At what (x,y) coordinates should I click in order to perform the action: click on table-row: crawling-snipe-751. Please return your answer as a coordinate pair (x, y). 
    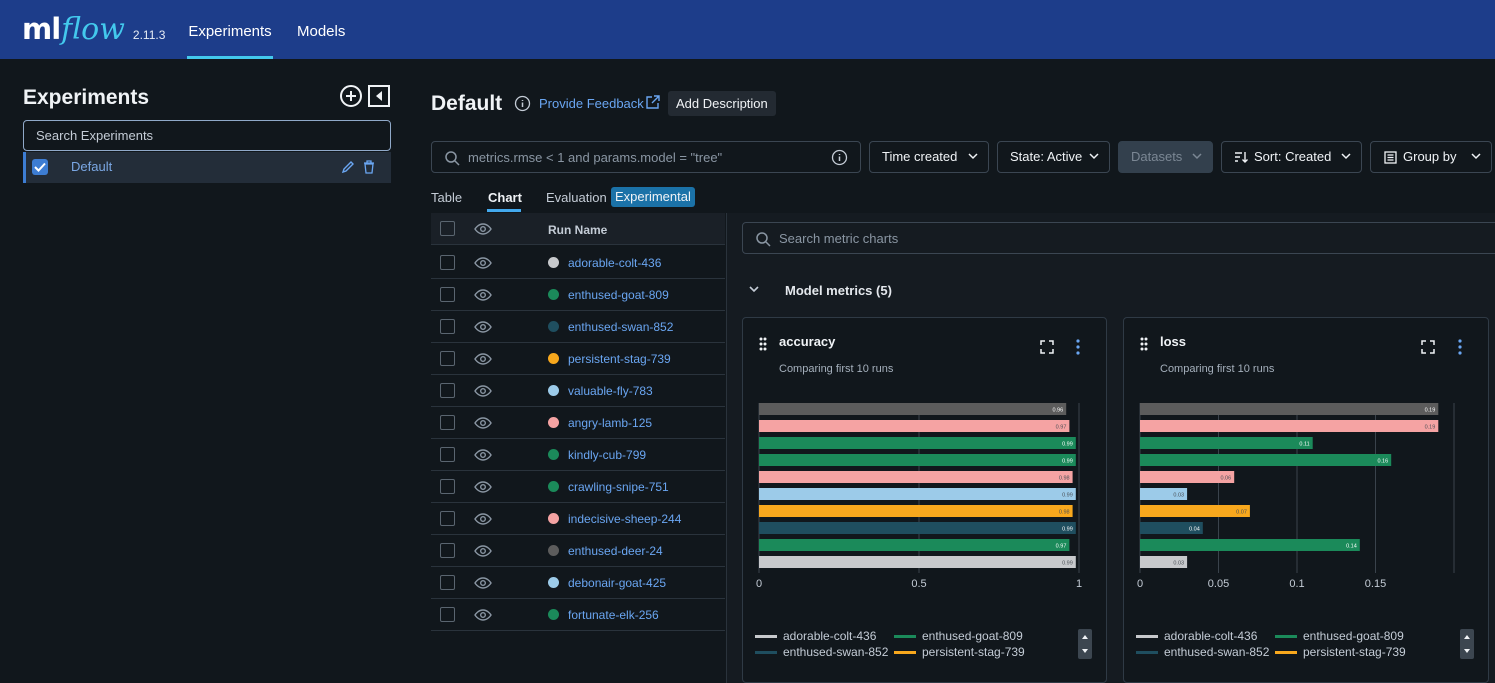
    Looking at the image, I should click on (578, 487).